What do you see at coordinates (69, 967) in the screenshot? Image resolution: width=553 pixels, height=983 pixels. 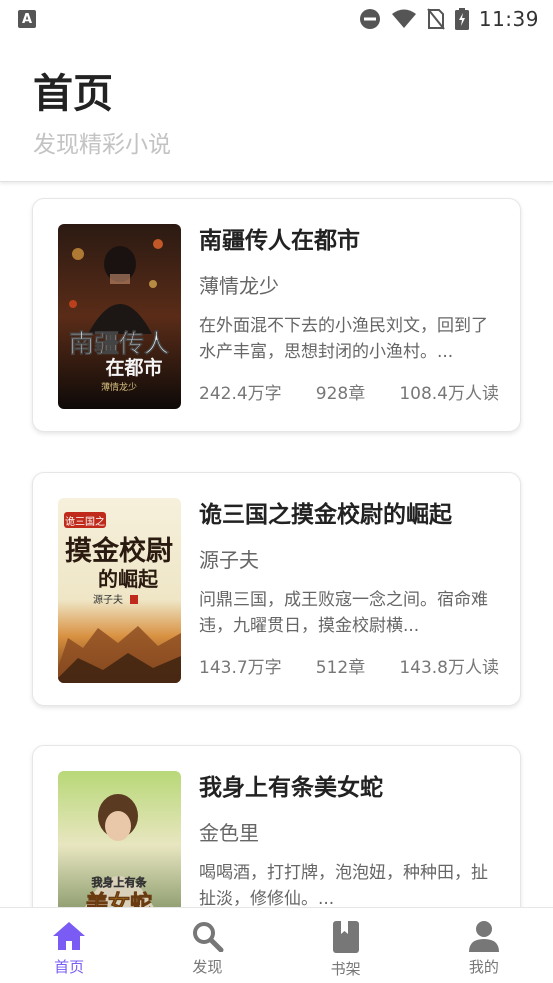 I see `nav-label: 首页` at bounding box center [69, 967].